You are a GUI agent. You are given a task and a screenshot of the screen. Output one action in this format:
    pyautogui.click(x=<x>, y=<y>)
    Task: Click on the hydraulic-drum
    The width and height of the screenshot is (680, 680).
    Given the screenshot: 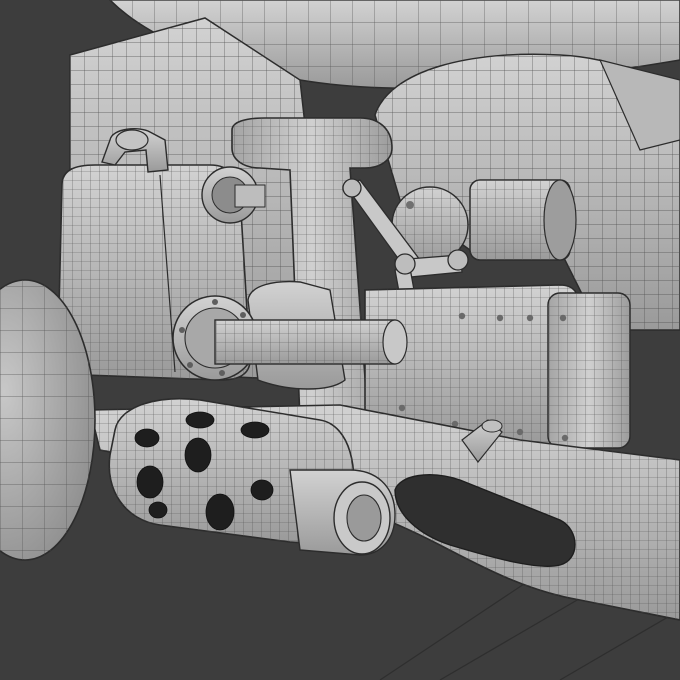 What is the action you would take?
    pyautogui.click(x=523, y=220)
    